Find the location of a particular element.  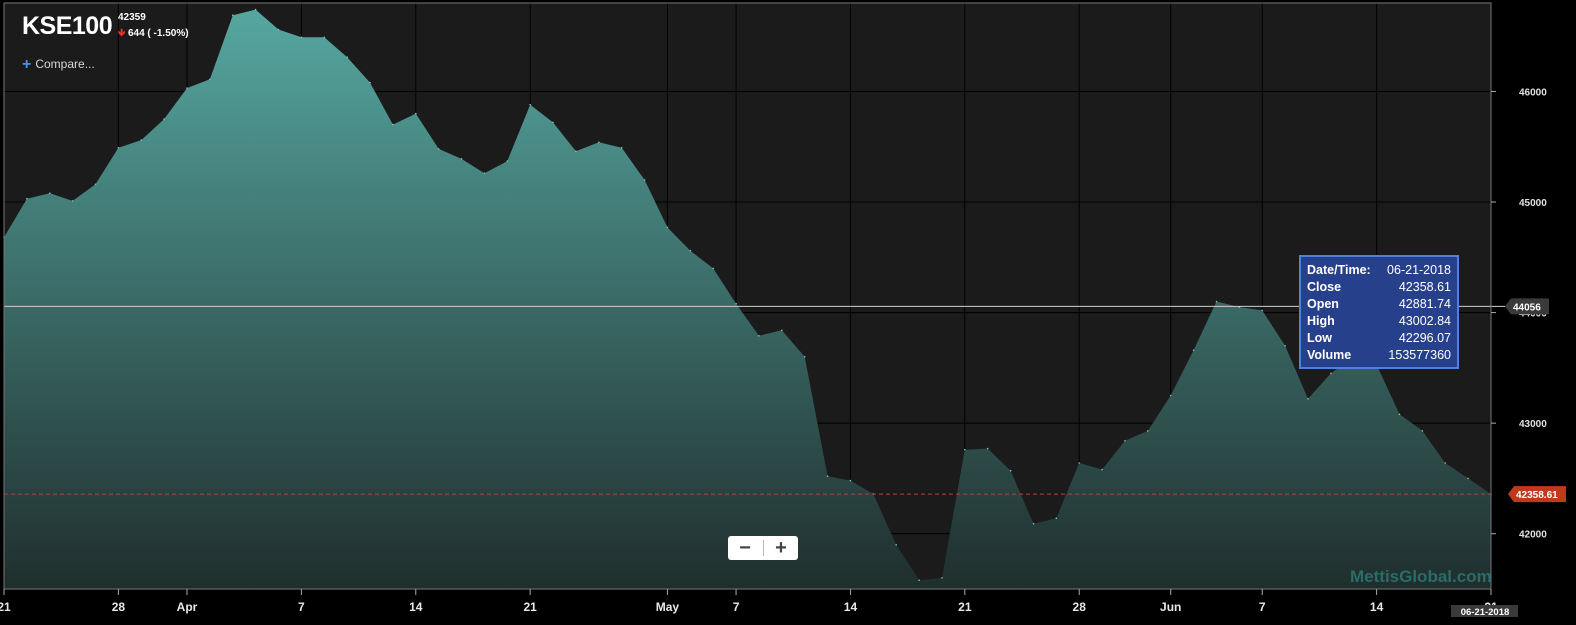

tooltip-key: High is located at coordinates (1321, 321).